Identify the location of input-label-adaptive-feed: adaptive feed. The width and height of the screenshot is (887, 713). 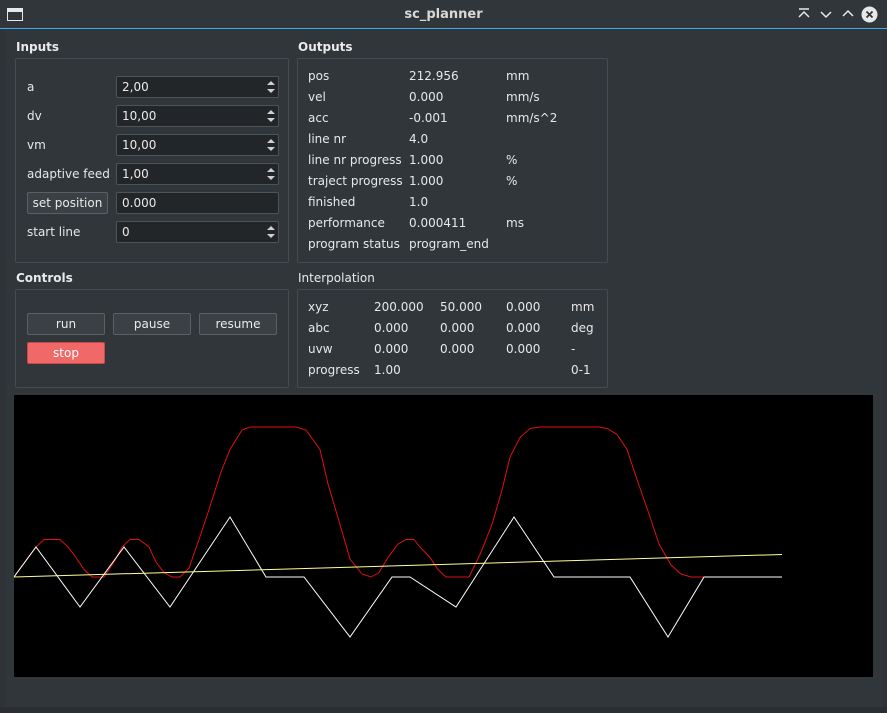
(68, 174).